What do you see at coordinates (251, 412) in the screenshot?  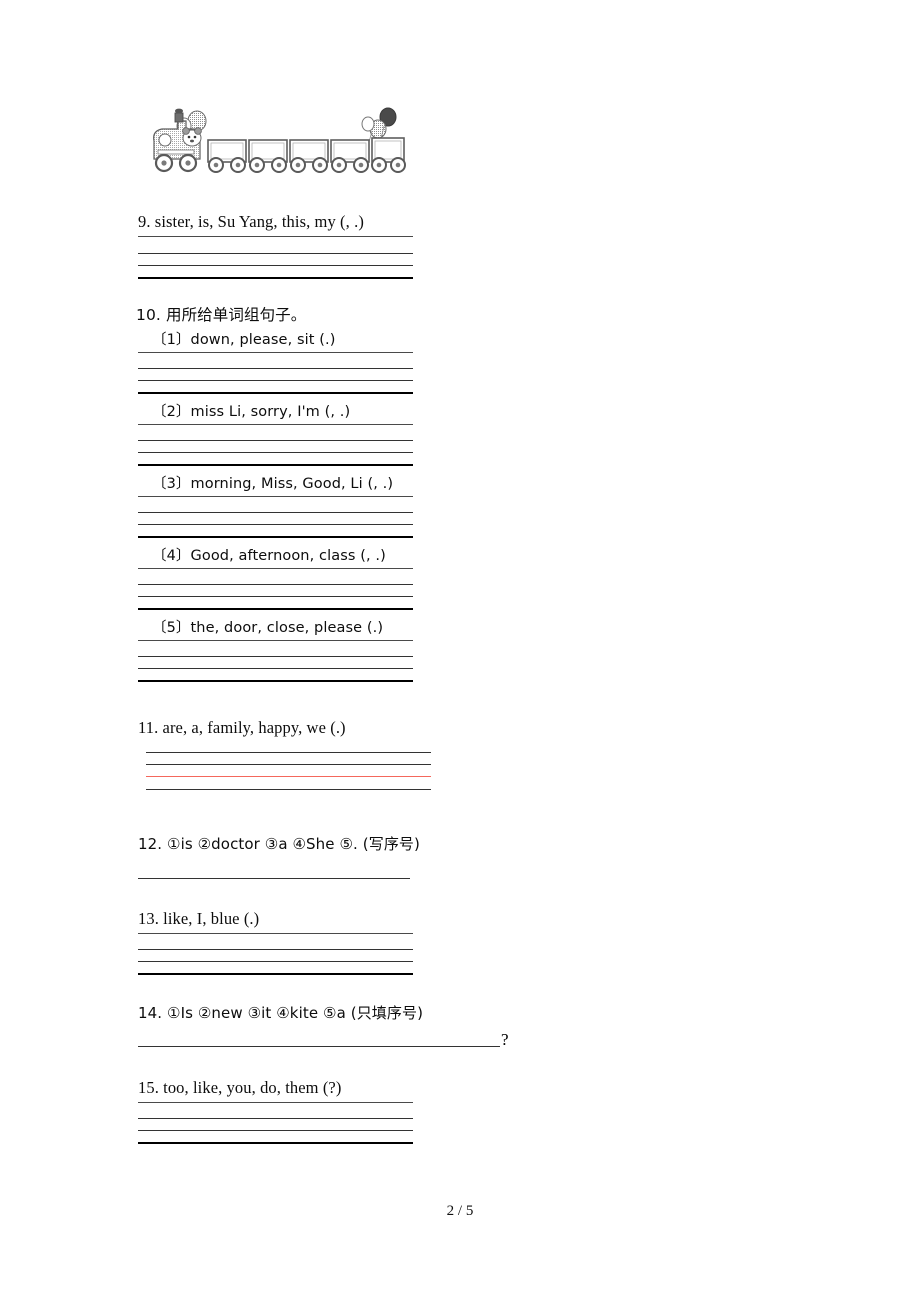 I see `question-10-2-prompt: 〔2〕miss Li, sorry, I'm (, .)` at bounding box center [251, 412].